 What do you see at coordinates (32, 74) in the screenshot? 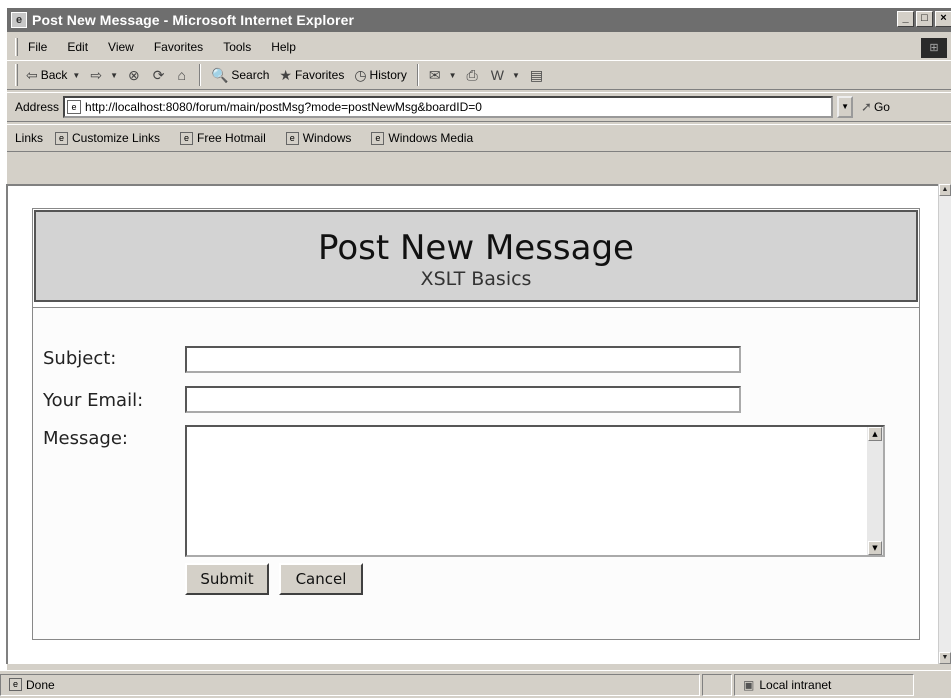
I see `back-arrow-icon: ⇦` at bounding box center [32, 74].